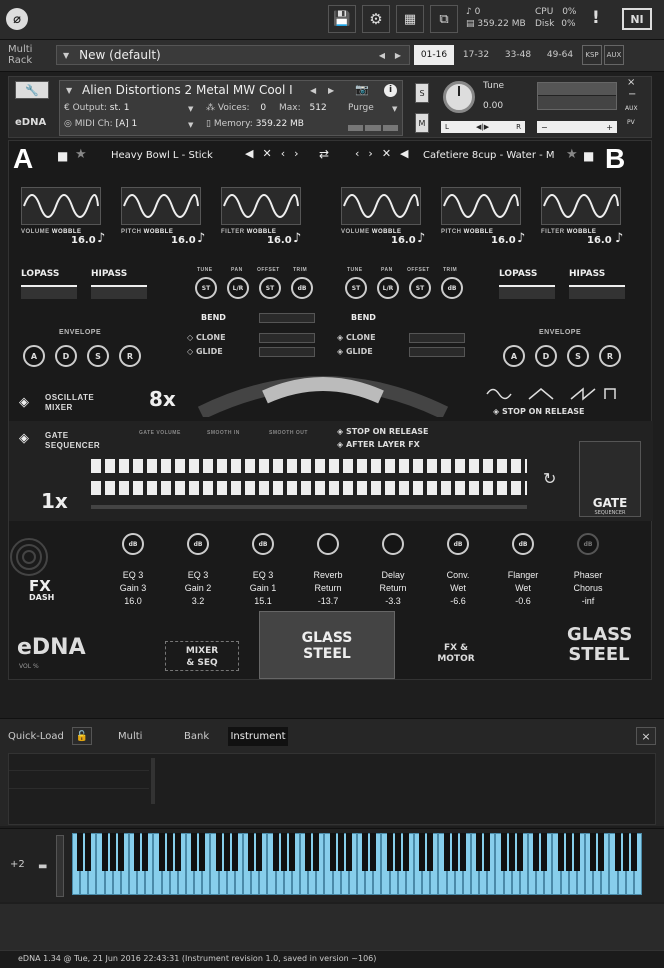 The width and height of the screenshot is (664, 968). I want to click on clear-icon: ✕, so click(266, 153).